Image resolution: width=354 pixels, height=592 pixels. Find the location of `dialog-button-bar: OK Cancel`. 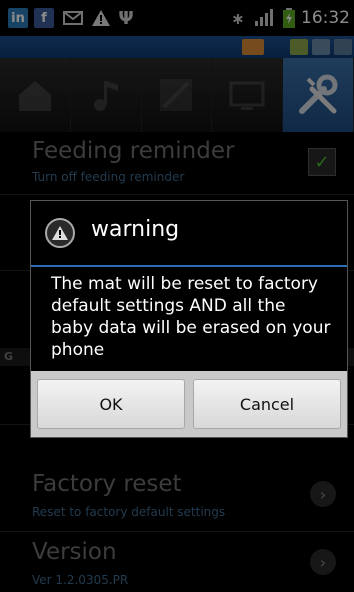

dialog-button-bar: OK Cancel is located at coordinates (189, 404).